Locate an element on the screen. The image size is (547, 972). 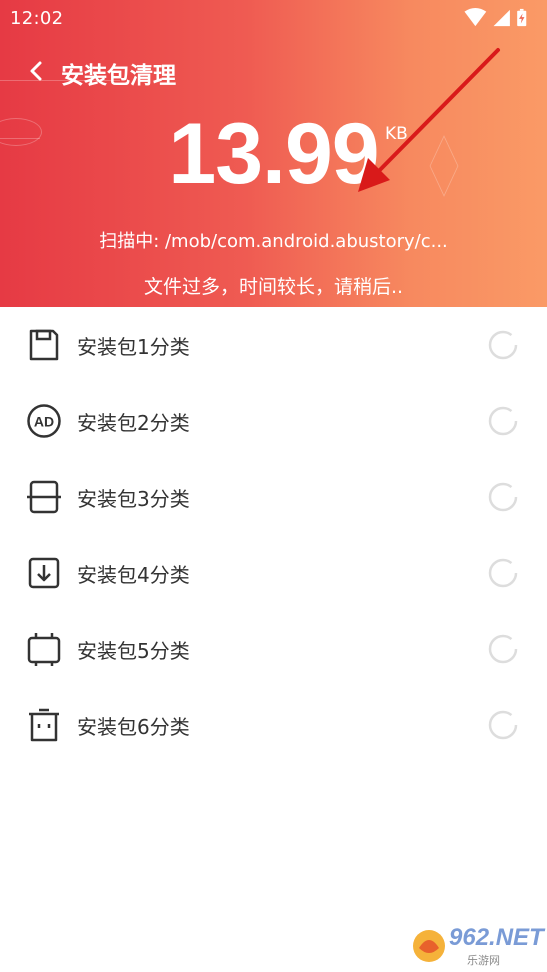
list-item-label: 安装包1分类 is located at coordinates (133, 347).